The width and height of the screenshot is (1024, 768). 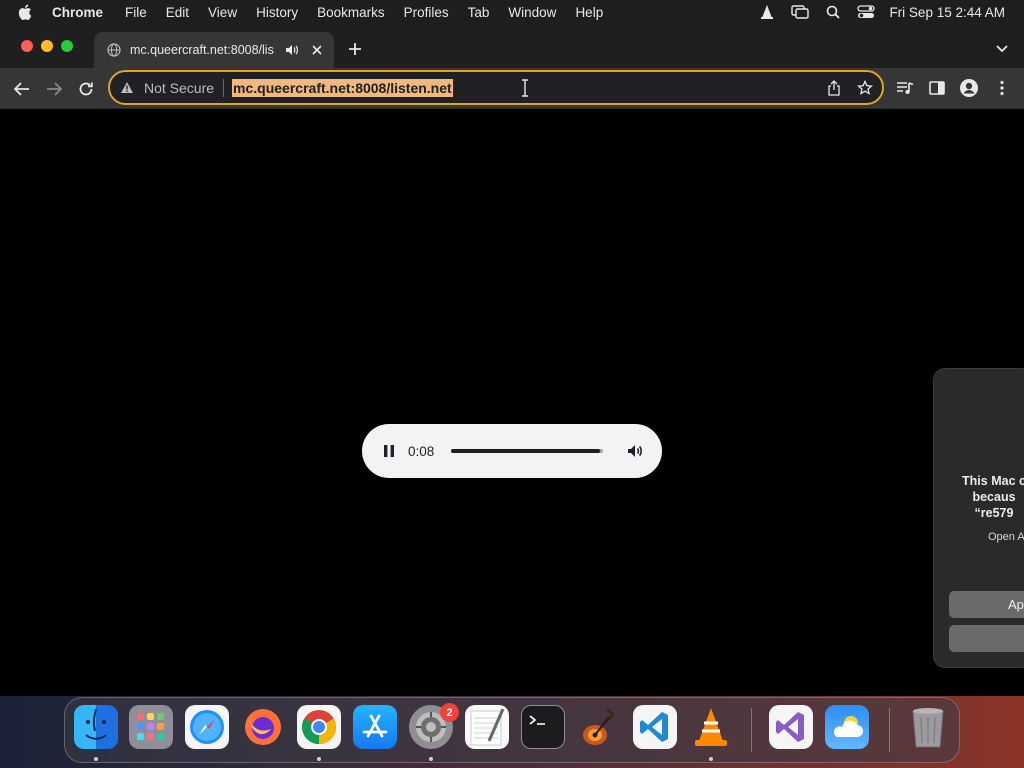 What do you see at coordinates (866, 12) in the screenshot?
I see `control-center-icon` at bounding box center [866, 12].